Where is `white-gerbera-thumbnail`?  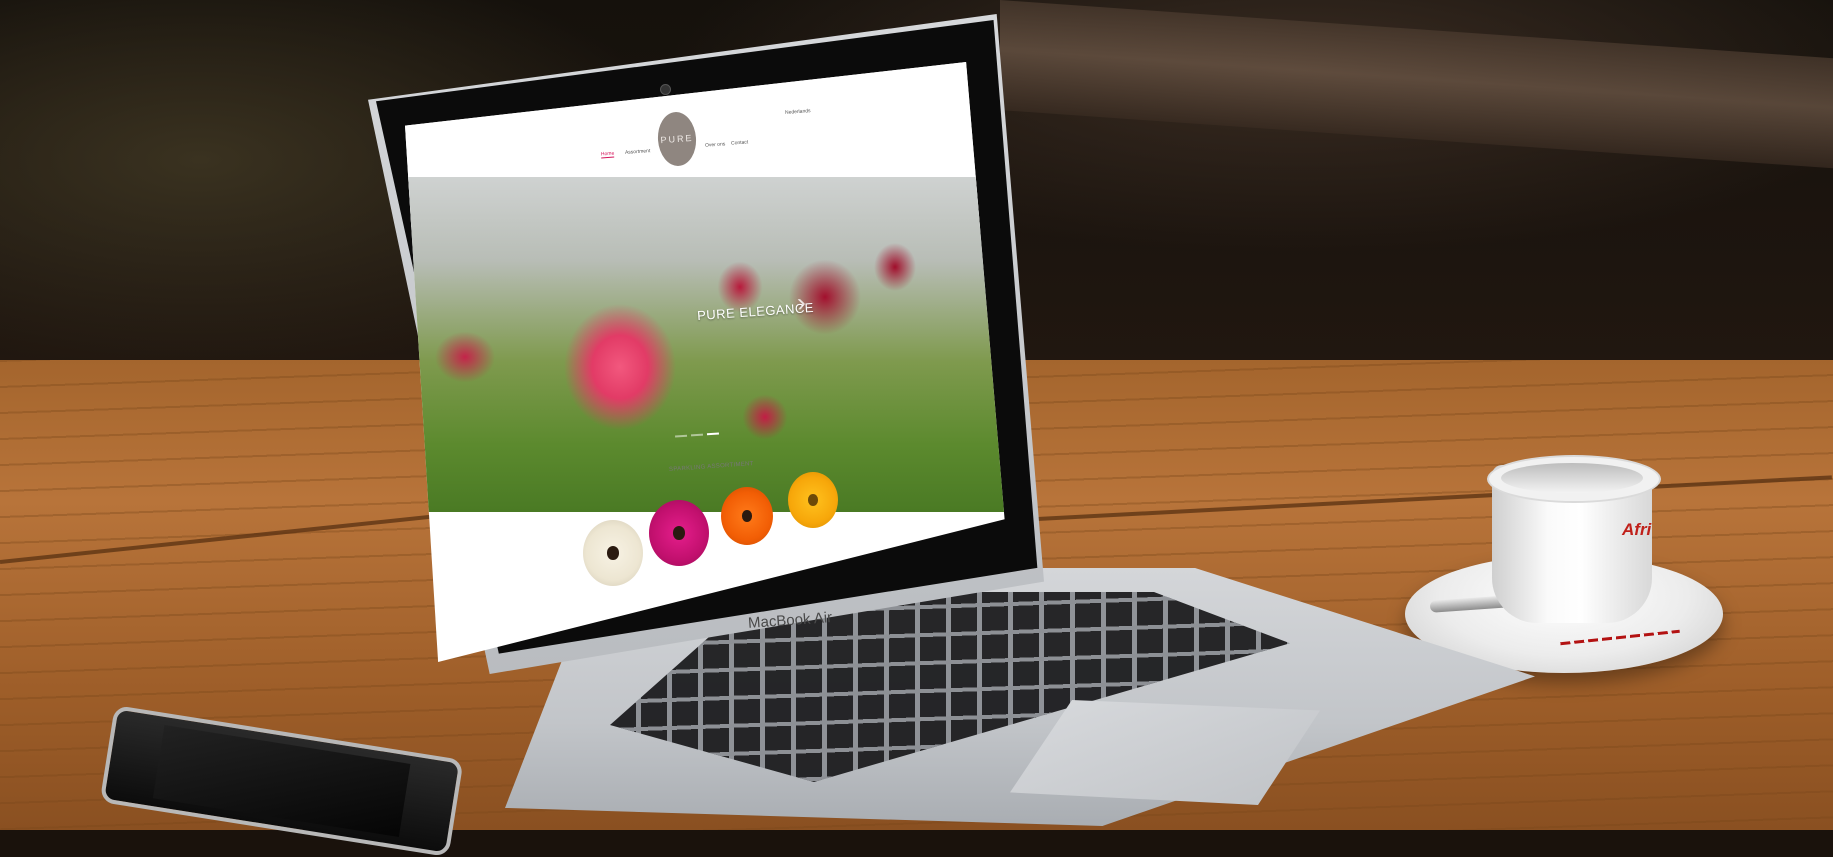 white-gerbera-thumbnail is located at coordinates (613, 553).